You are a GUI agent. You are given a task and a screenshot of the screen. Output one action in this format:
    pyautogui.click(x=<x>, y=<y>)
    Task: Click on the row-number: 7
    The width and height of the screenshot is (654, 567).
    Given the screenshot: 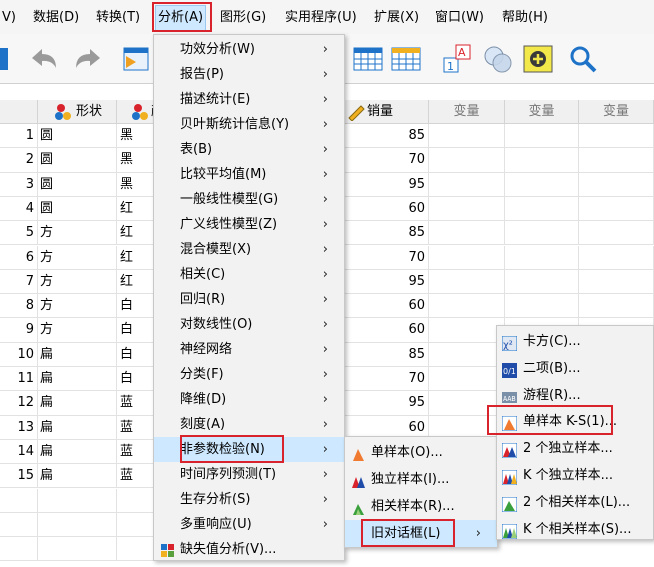 What is the action you would take?
    pyautogui.click(x=19, y=282)
    